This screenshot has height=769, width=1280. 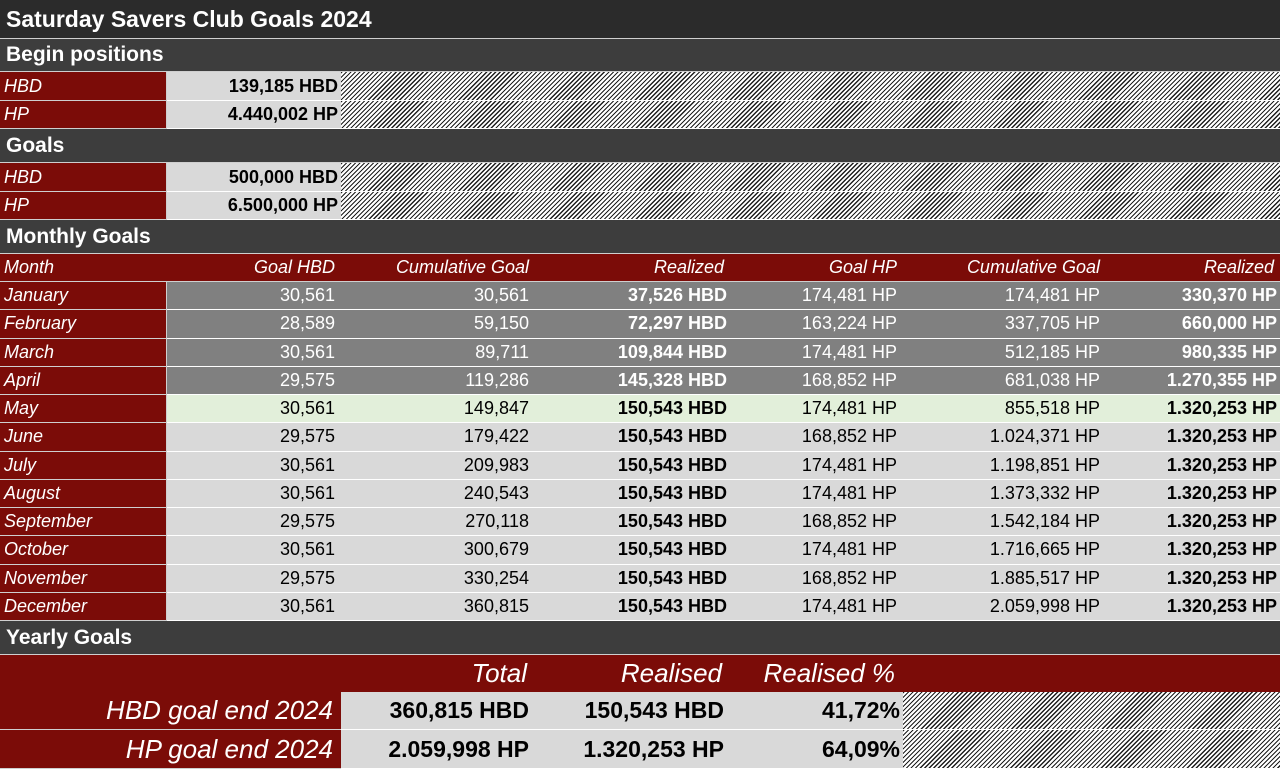 I want to click on cumulative-hbd-cell: 360,815, so click(x=438, y=606).